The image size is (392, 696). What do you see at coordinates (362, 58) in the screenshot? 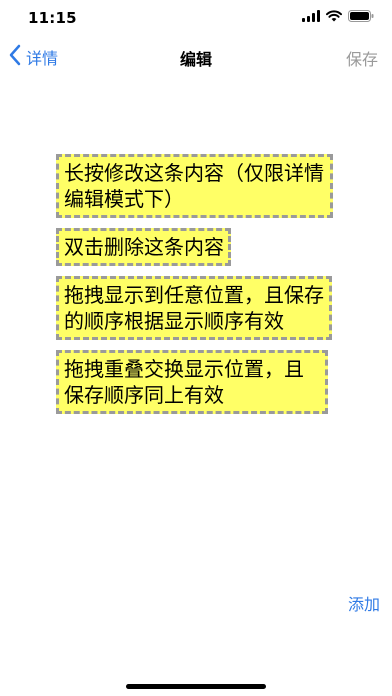
I see `save-button: 保存` at bounding box center [362, 58].